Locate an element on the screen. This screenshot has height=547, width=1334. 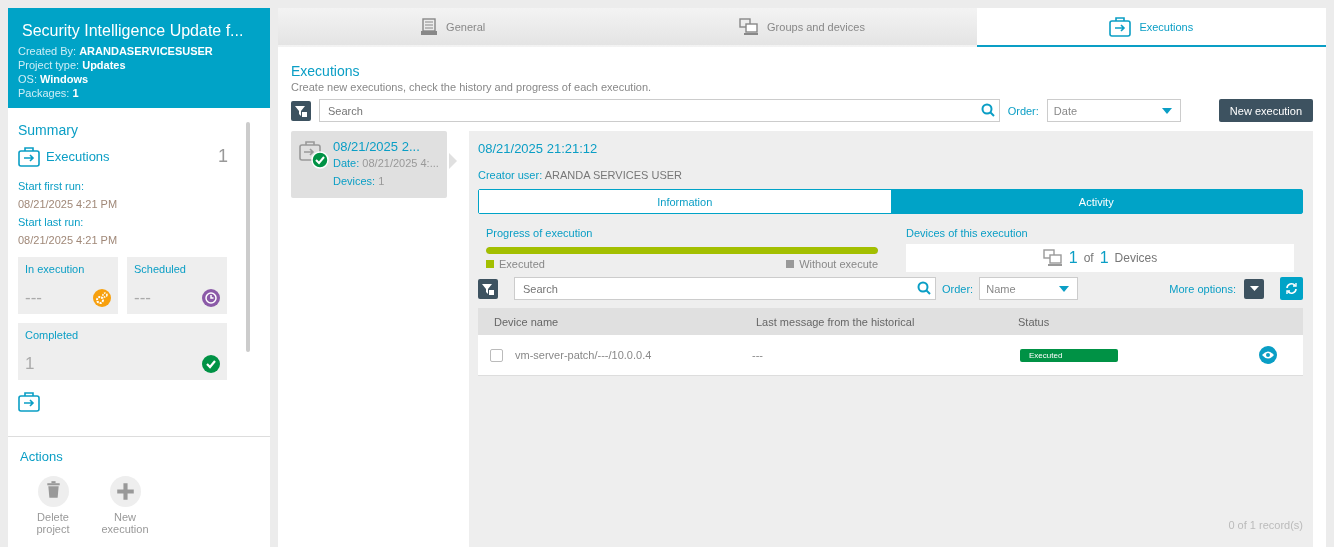
briefcase-check-icon is located at coordinates (314, 154).